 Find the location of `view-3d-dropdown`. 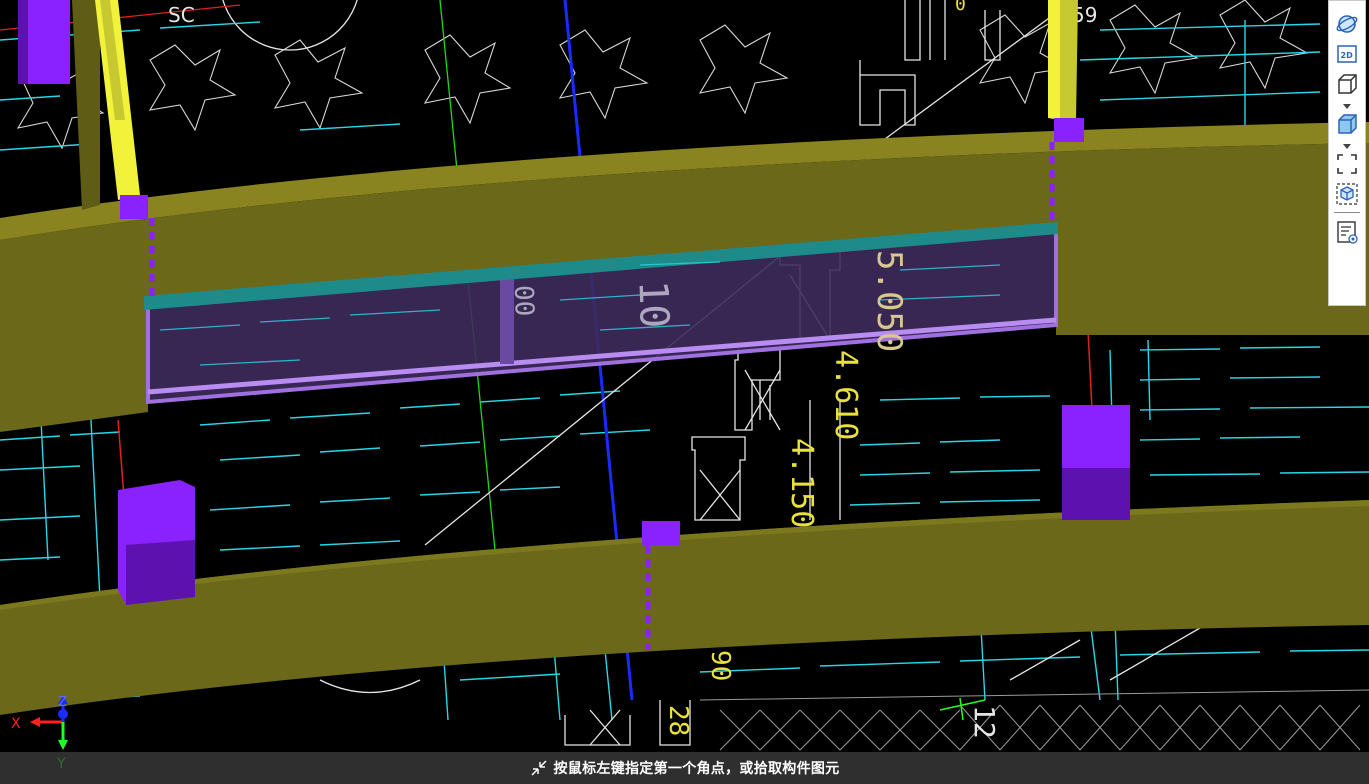

view-3d-dropdown is located at coordinates (1347, 104).